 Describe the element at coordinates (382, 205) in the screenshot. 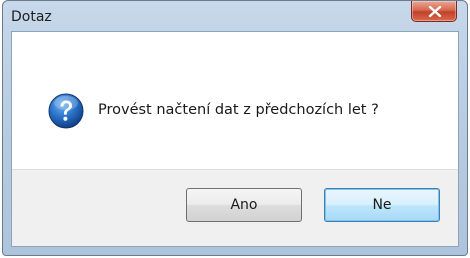

I see `no-button: Ne` at that location.